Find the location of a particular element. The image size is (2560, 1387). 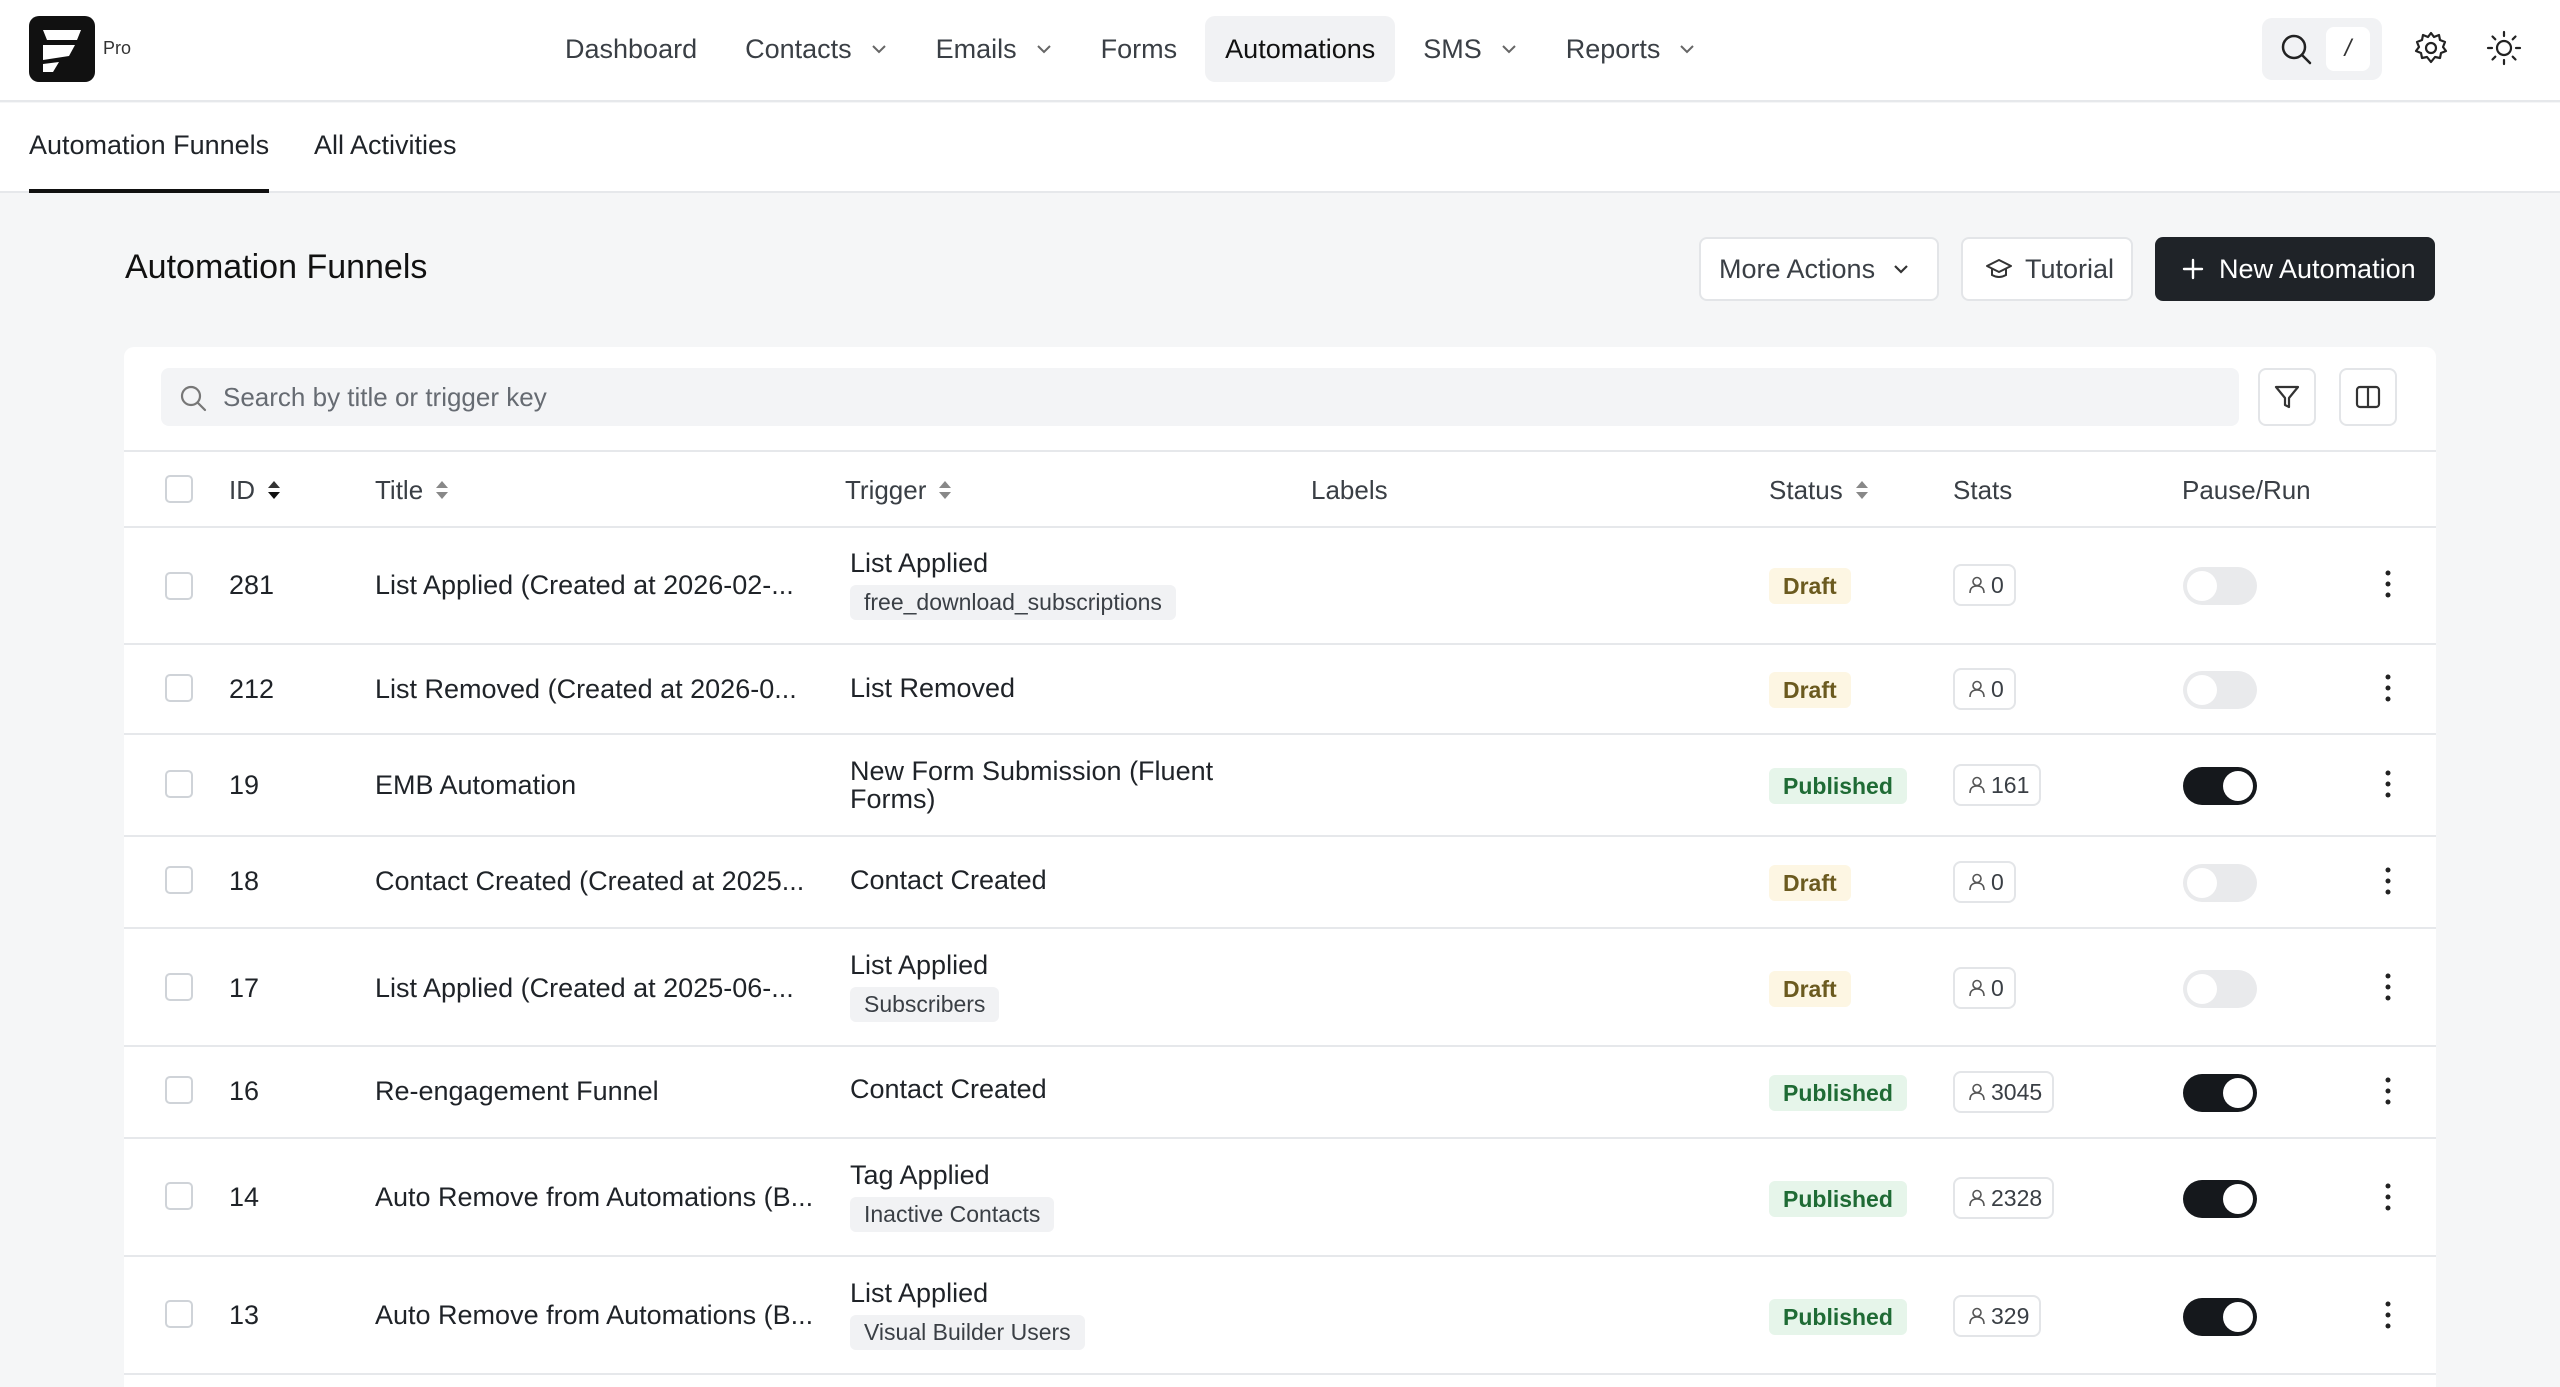

columns-icon is located at coordinates (2368, 397).